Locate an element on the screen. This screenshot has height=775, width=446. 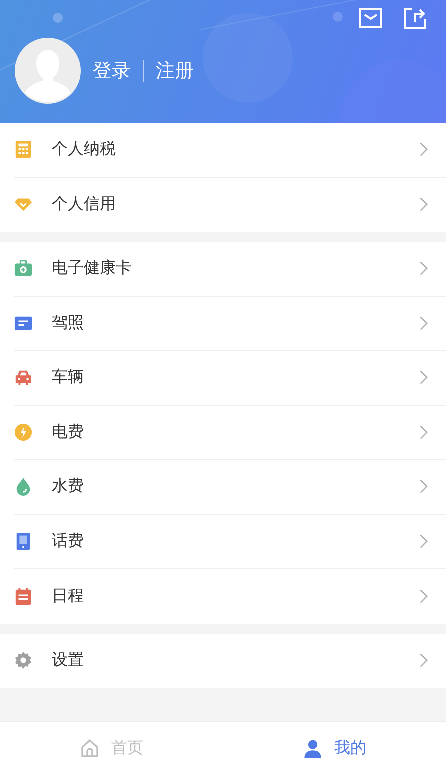
menu-item: 话费 is located at coordinates (230, 541).